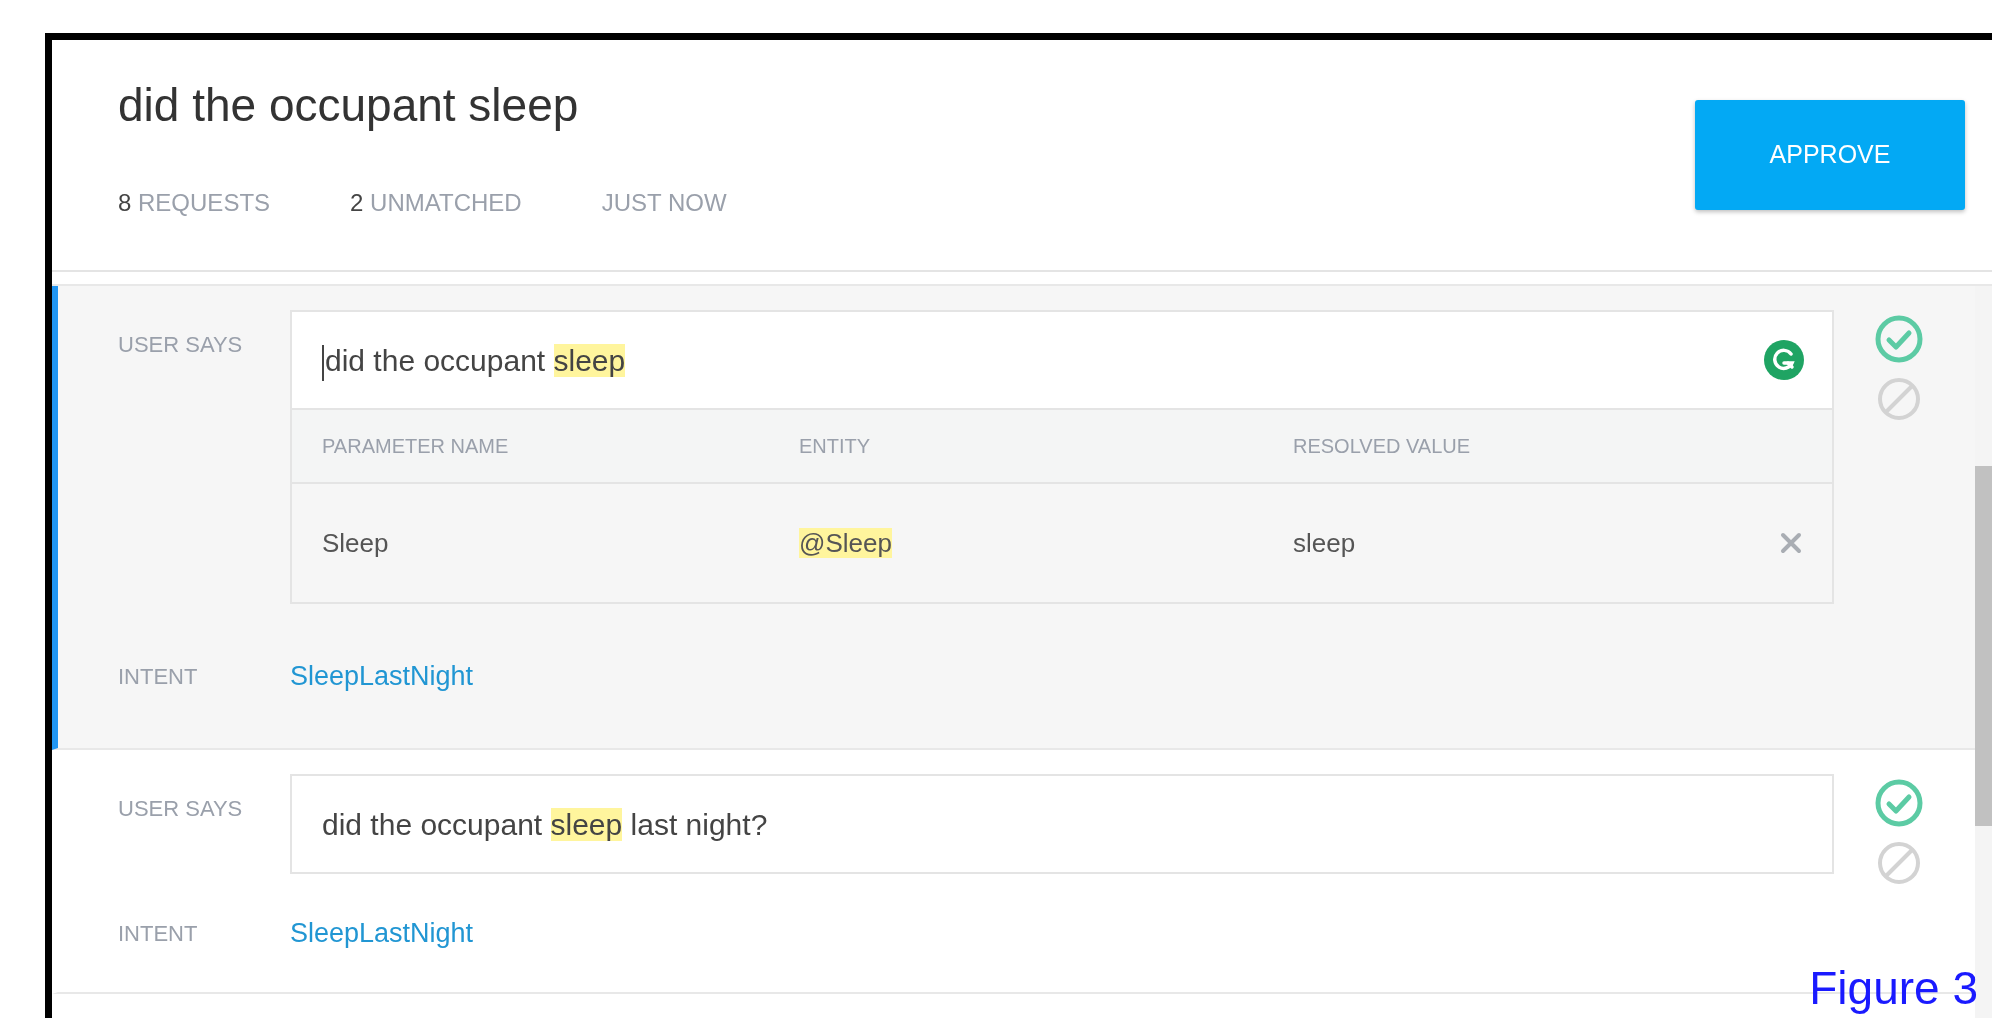  What do you see at coordinates (664, 203) in the screenshot?
I see `stat-text: JUST NOW` at bounding box center [664, 203].